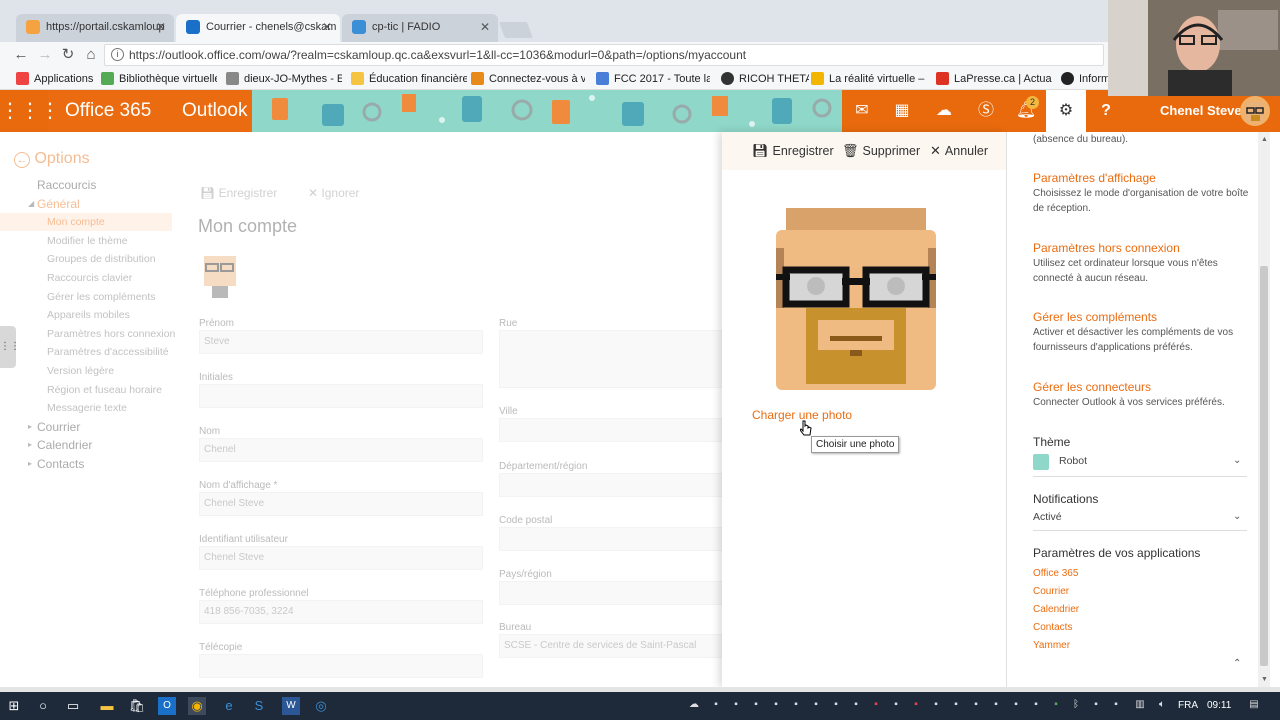 This screenshot has width=1280, height=720. What do you see at coordinates (86, 259) in the screenshot?
I see `nav-item-groupes-de-distribution: Groupes de distribution` at bounding box center [86, 259].